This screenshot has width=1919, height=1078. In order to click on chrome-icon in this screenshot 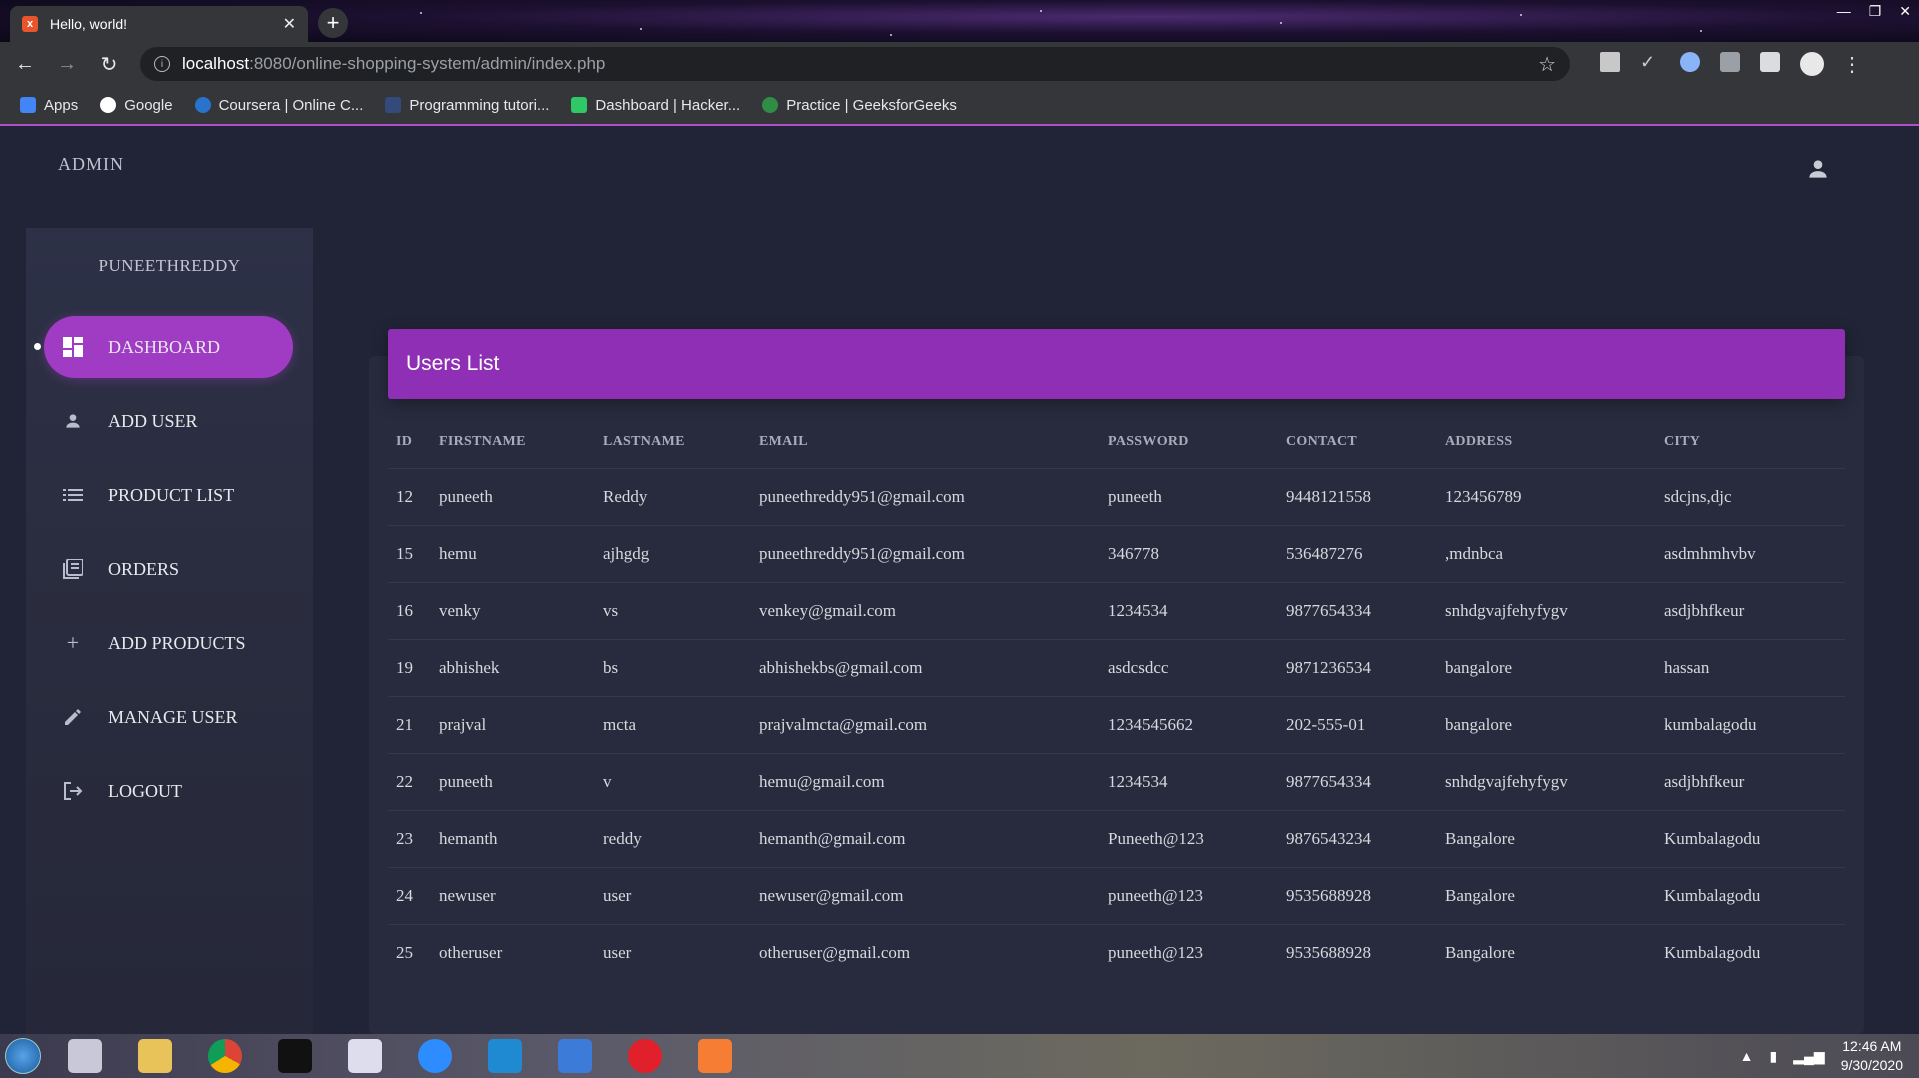, I will do `click(225, 1056)`.